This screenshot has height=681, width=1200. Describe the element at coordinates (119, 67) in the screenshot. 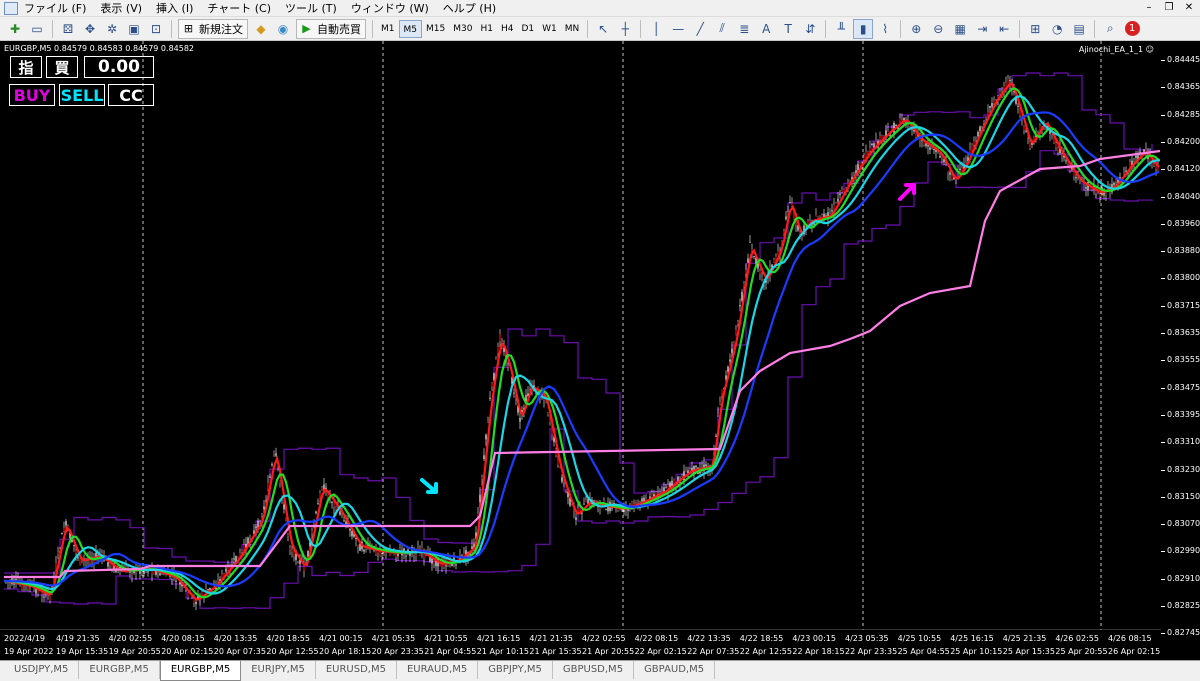

I see `lot-size-display: 0.00` at that location.